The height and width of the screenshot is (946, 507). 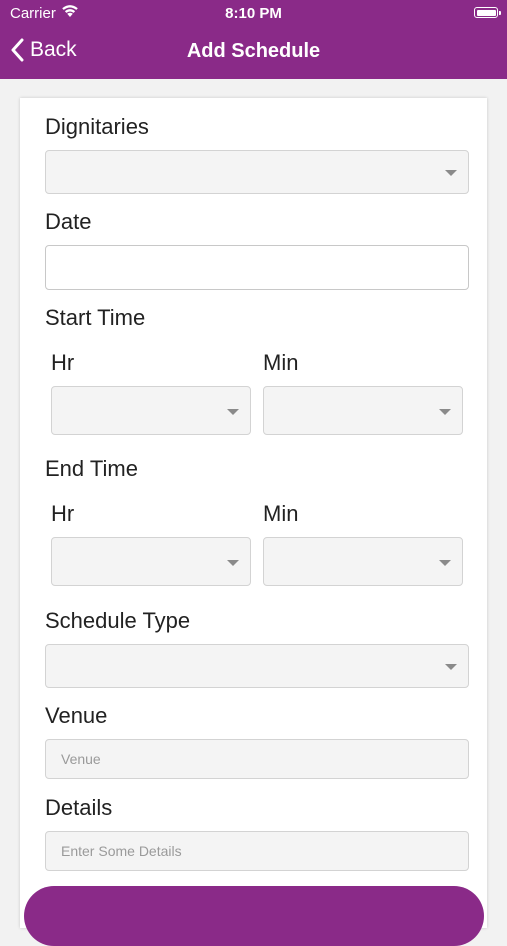 I want to click on top-bar: Carrier 8:10 PM Back Add Schedule, so click(x=253, y=39).